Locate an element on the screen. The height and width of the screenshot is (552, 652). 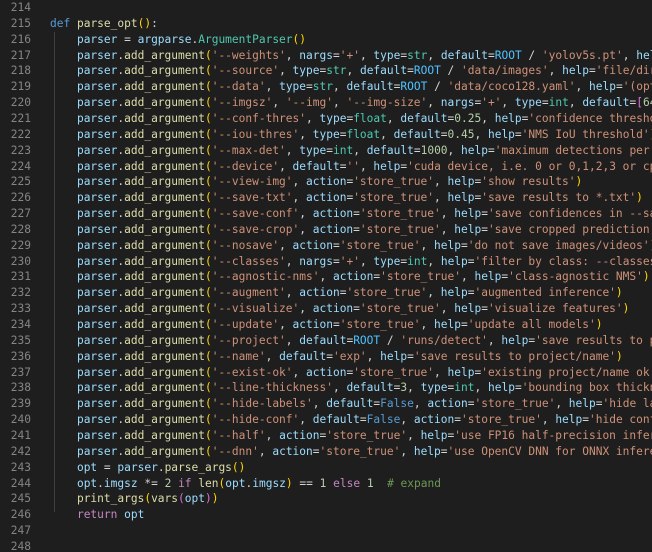
code-token: ROOT is located at coordinates (414, 87).